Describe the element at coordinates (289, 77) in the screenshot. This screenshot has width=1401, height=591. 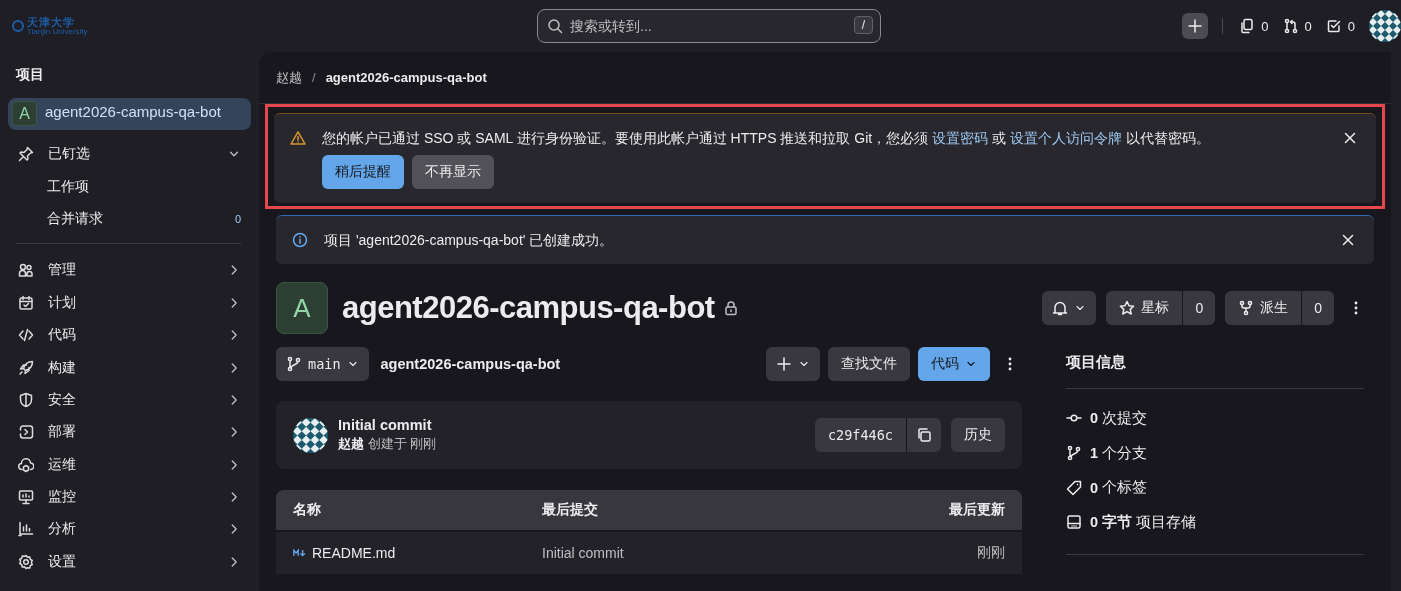
I see `breadcrumb-link: 赵越` at that location.